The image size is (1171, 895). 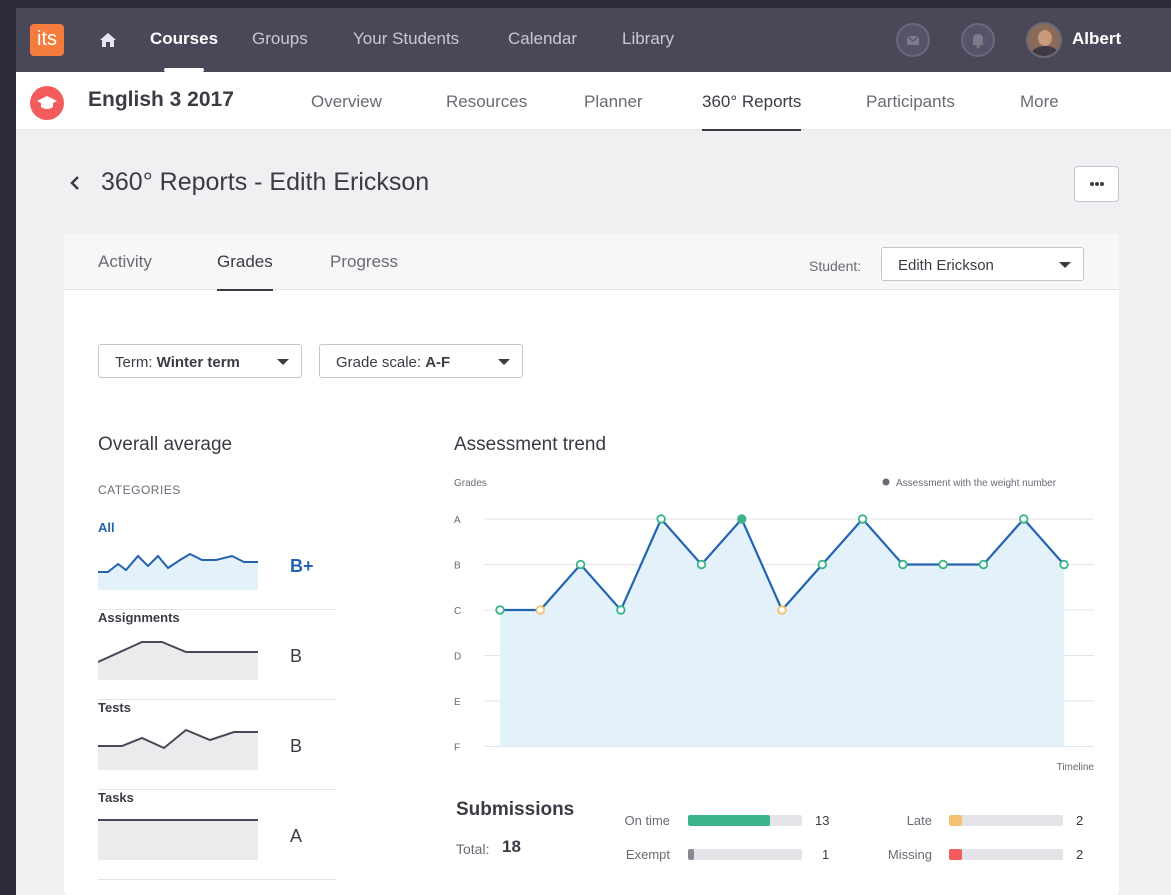 What do you see at coordinates (178, 571) in the screenshot?
I see `sparkline-all` at bounding box center [178, 571].